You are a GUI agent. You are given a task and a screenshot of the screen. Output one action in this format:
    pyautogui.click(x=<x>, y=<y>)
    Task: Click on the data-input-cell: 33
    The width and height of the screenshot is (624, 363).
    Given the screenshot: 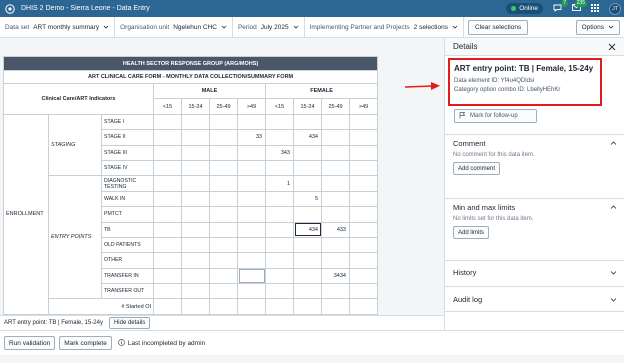 What is the action you would take?
    pyautogui.click(x=251, y=137)
    